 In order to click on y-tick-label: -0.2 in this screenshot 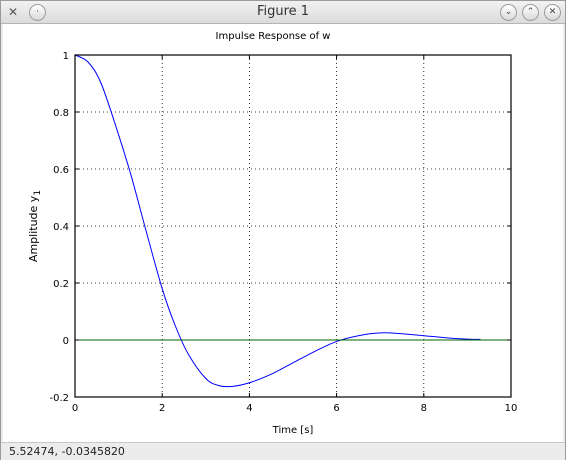, I will do `click(59, 398)`.